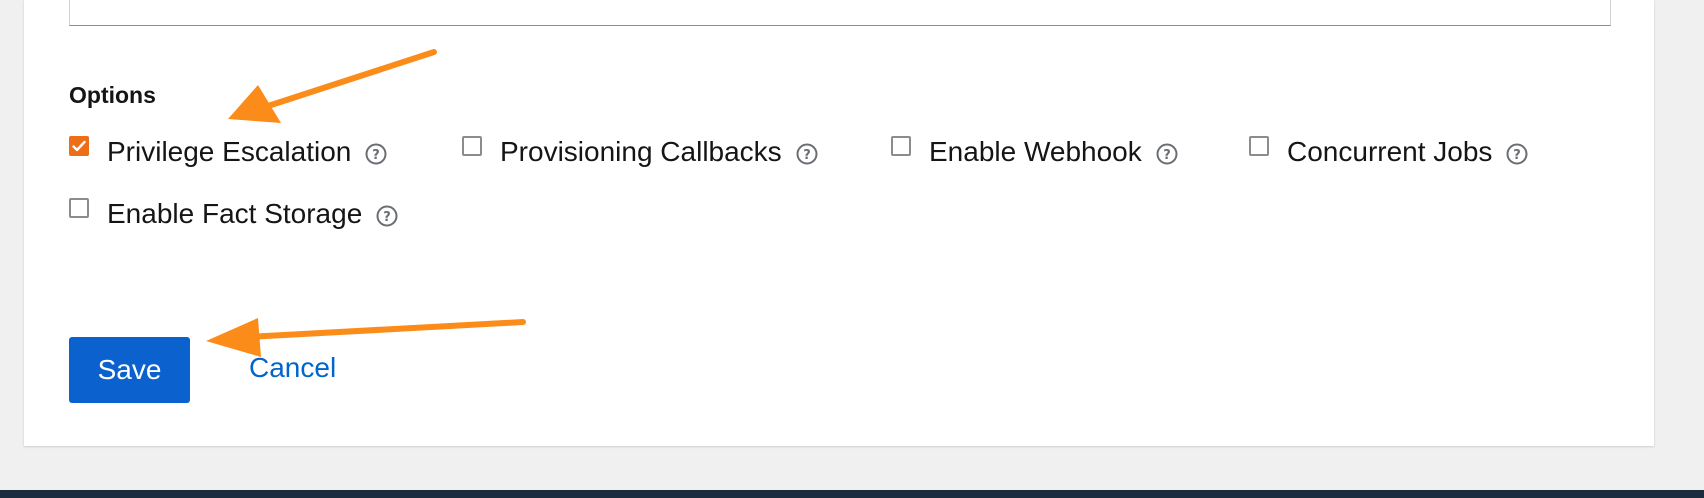  I want to click on concurrent-jobs-checkbox, so click(1259, 146).